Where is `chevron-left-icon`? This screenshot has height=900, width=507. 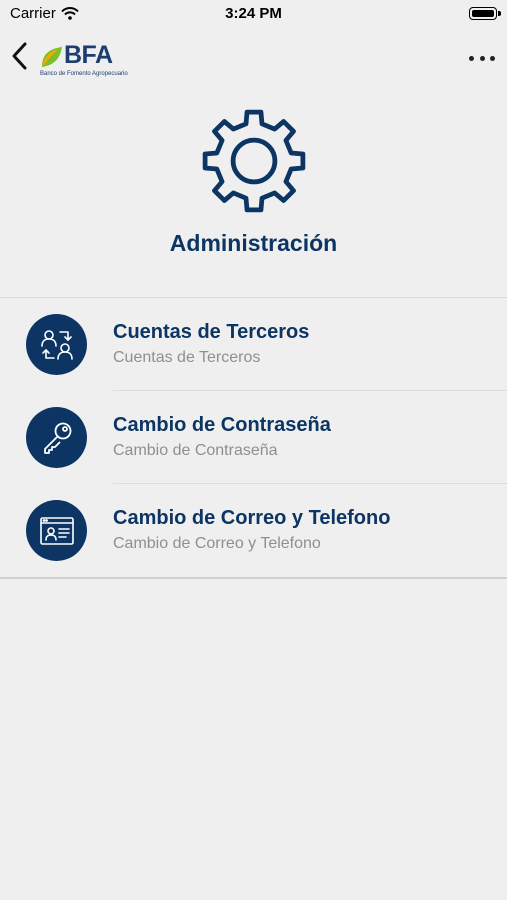 chevron-left-icon is located at coordinates (19, 56).